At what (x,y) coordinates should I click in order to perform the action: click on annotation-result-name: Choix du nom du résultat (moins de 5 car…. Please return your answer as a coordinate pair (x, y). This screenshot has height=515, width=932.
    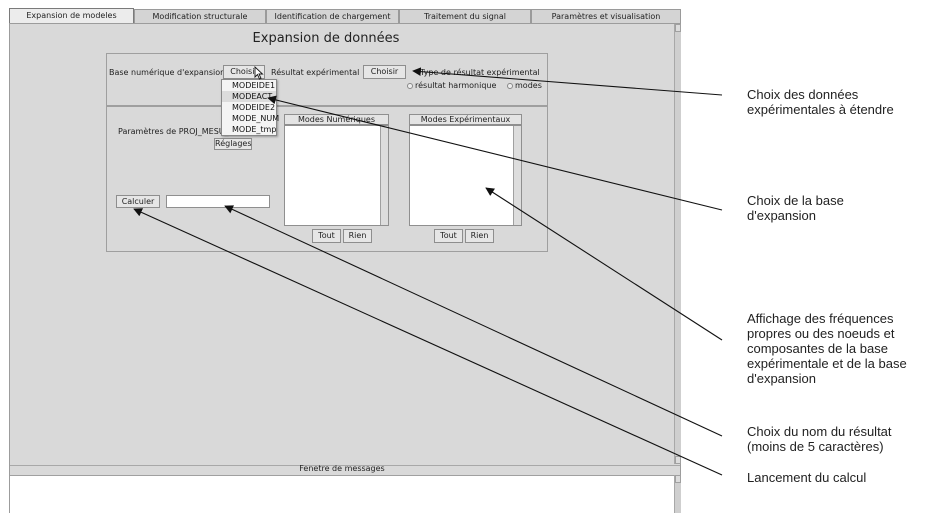
    Looking at the image, I should click on (819, 439).